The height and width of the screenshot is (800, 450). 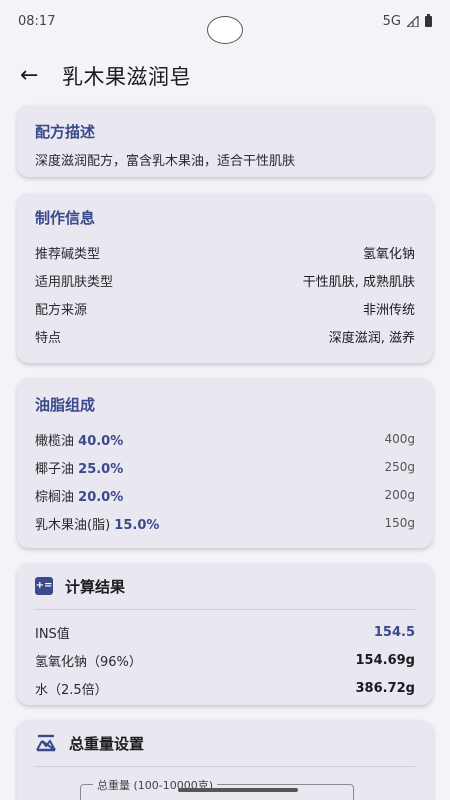 What do you see at coordinates (55, 469) in the screenshot?
I see `oil-name: 椰子油` at bounding box center [55, 469].